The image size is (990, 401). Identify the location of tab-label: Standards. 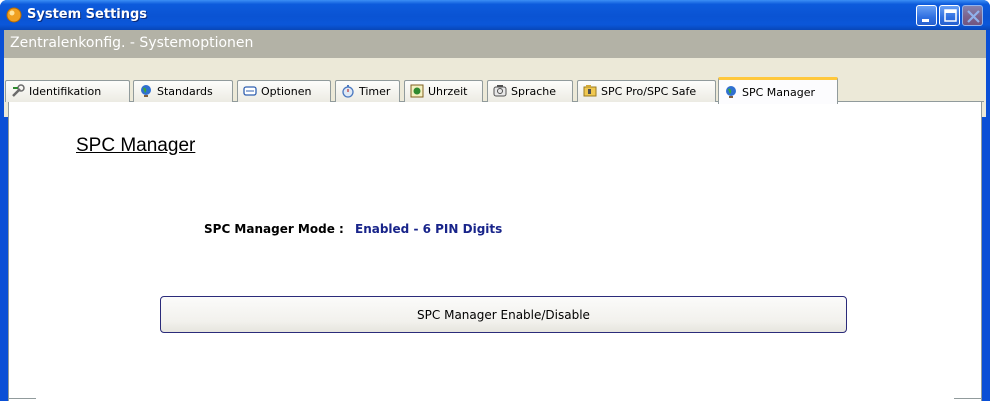
(185, 91).